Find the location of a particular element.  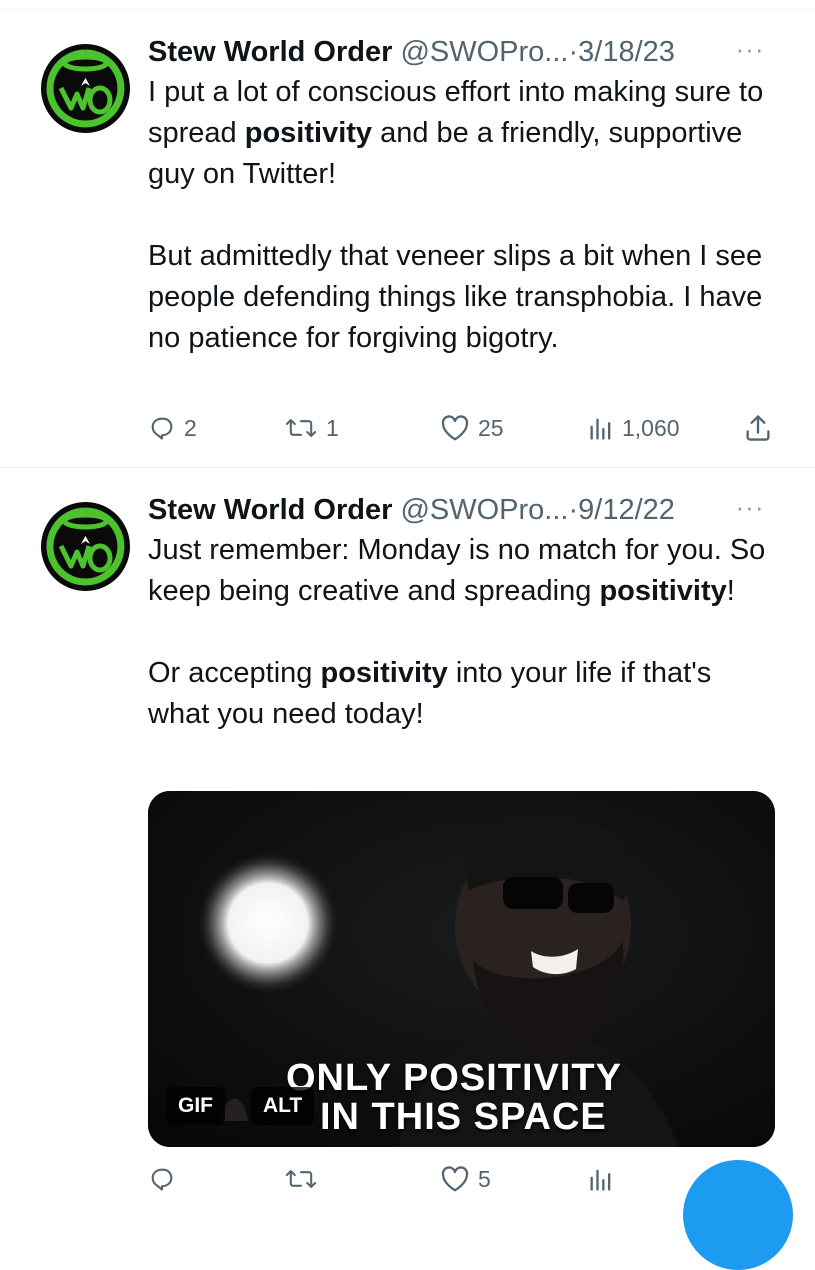

views-button: 1,060 is located at coordinates (634, 428).